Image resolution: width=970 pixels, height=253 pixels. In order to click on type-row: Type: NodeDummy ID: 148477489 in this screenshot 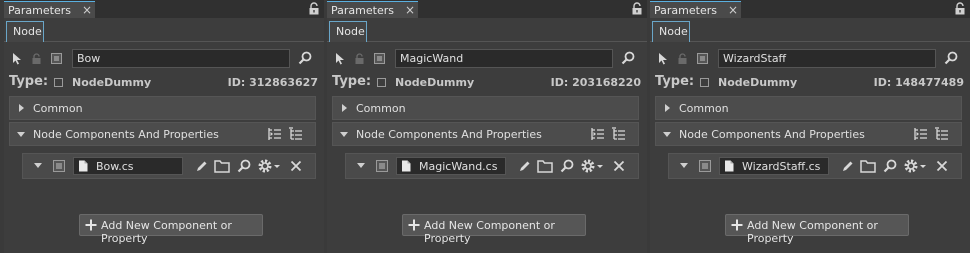, I will do `click(810, 83)`.